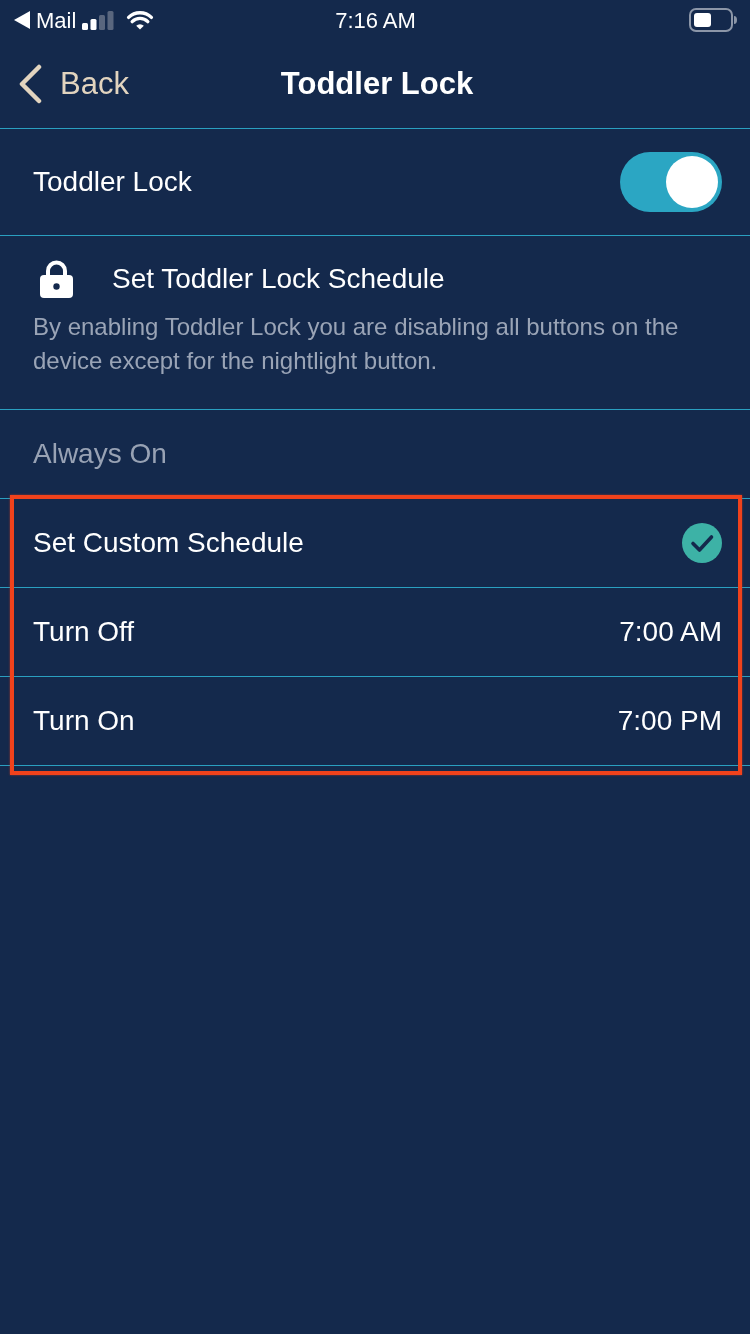  What do you see at coordinates (669, 721) in the screenshot?
I see `time-value: 7:00 PM` at bounding box center [669, 721].